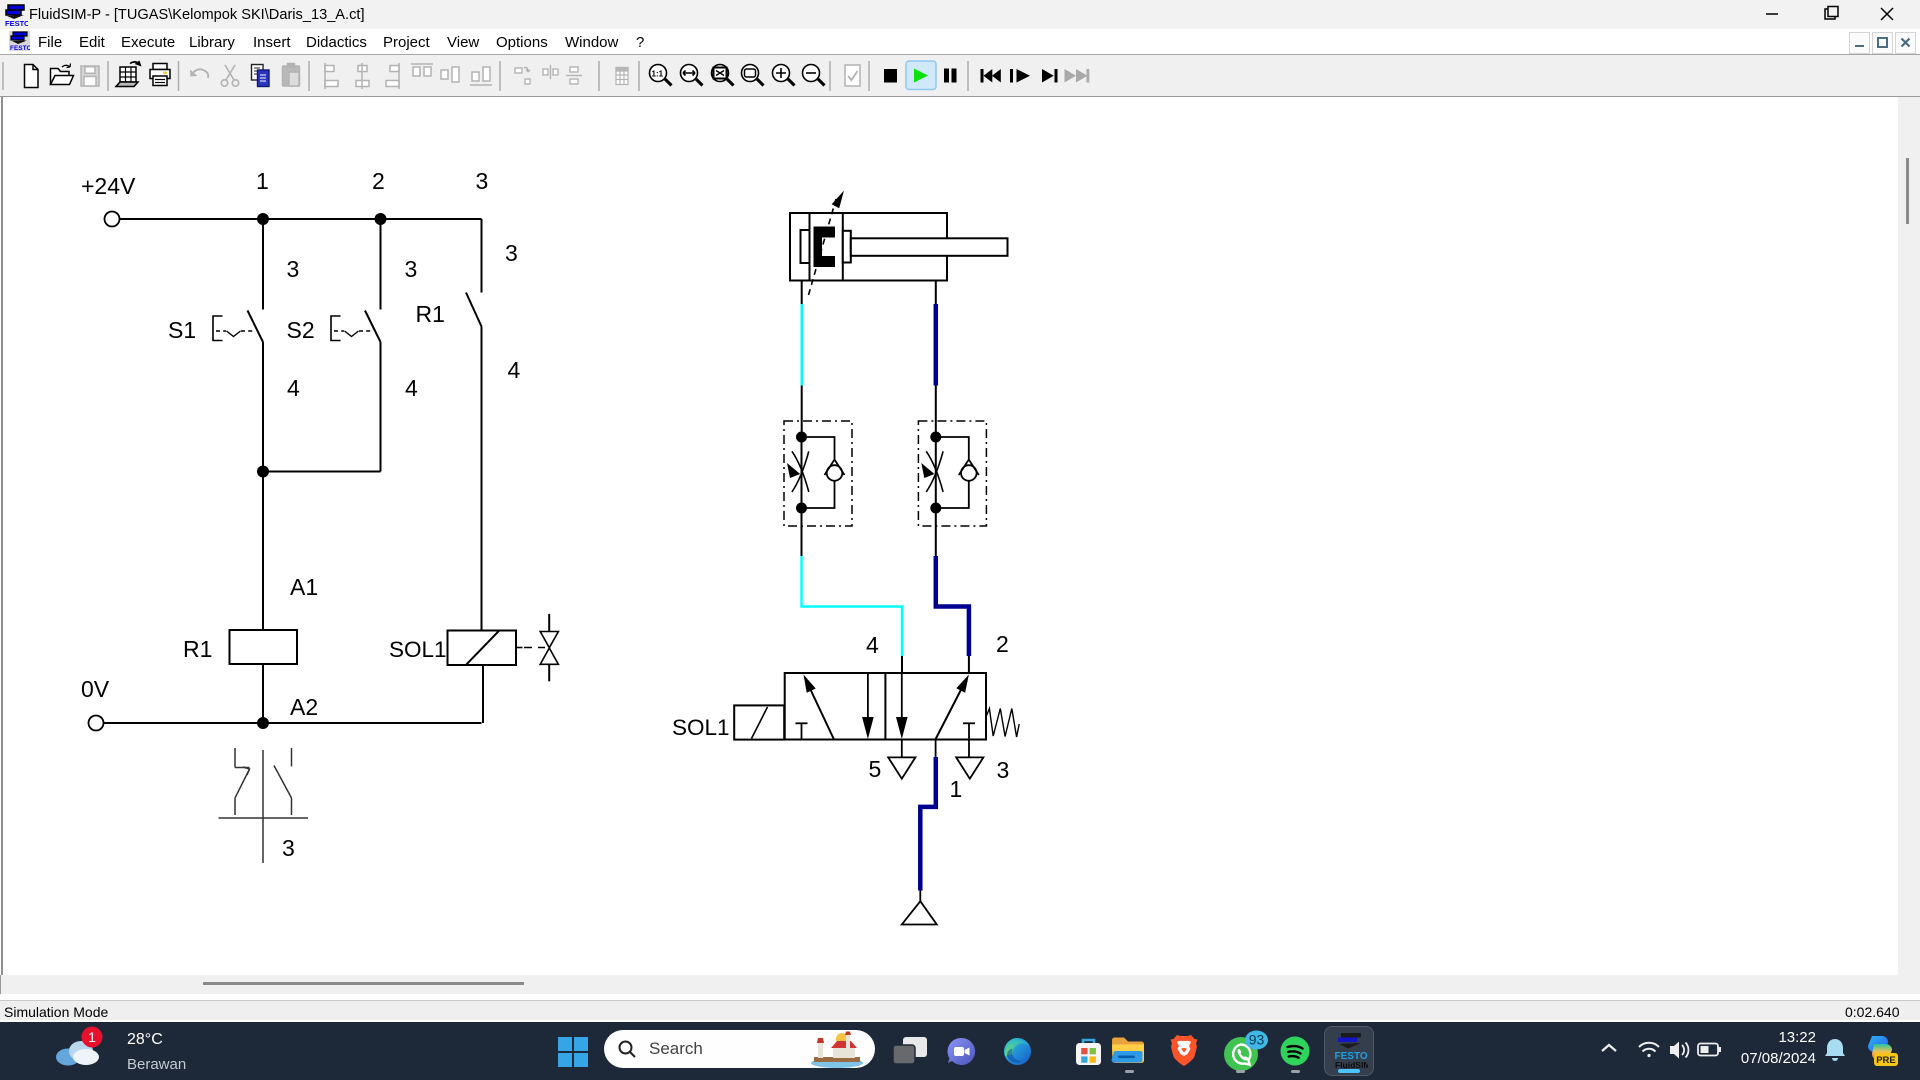  I want to click on svg-text: A1, so click(304, 587).